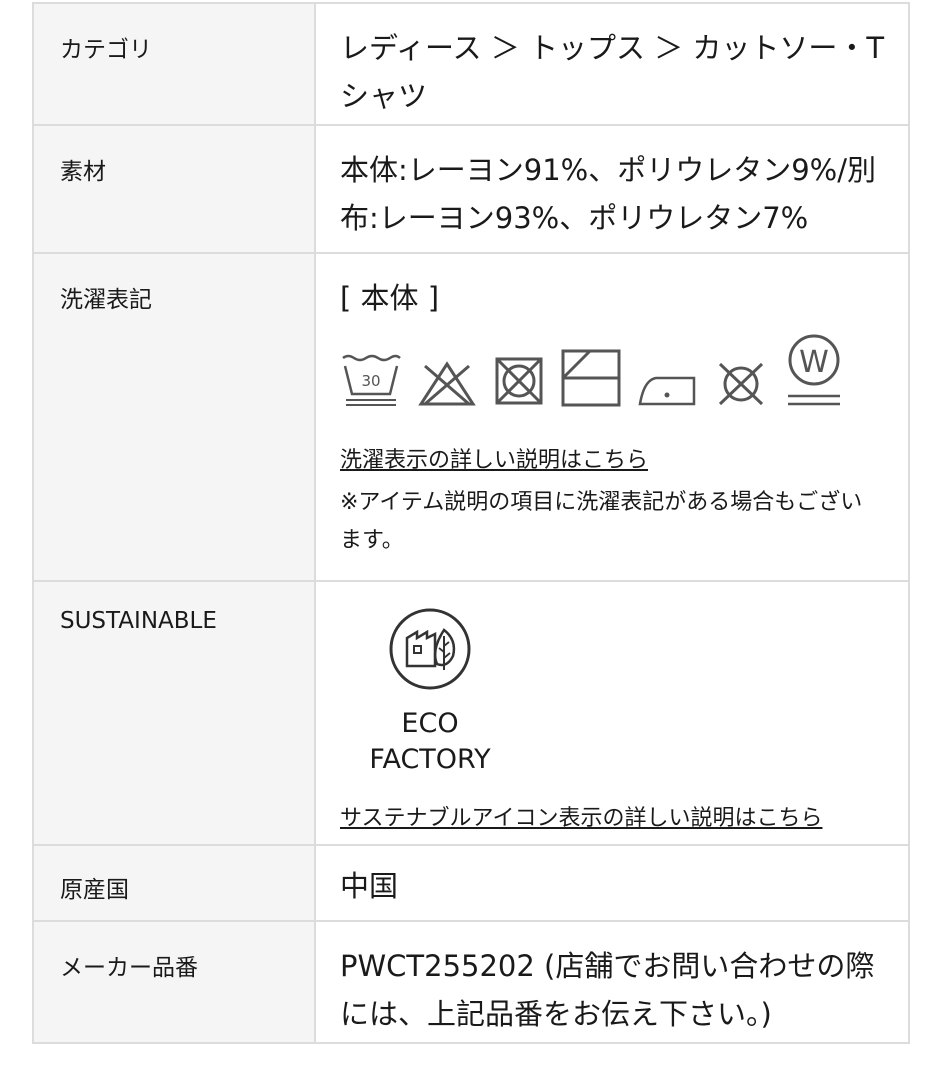 Image resolution: width=944 pixels, height=1080 pixels. What do you see at coordinates (614, 461) in the screenshot?
I see `care-detail-link: 洗濯表示の詳しい説明はこちら` at bounding box center [614, 461].